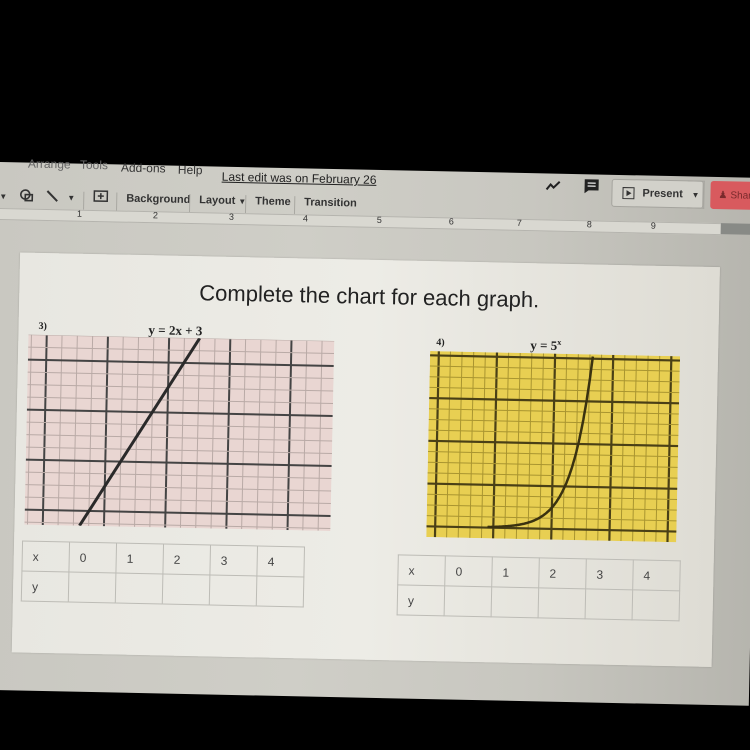 The width and height of the screenshot is (750, 750). What do you see at coordinates (231, 216) in the screenshot?
I see `ruler-number: 3` at bounding box center [231, 216].